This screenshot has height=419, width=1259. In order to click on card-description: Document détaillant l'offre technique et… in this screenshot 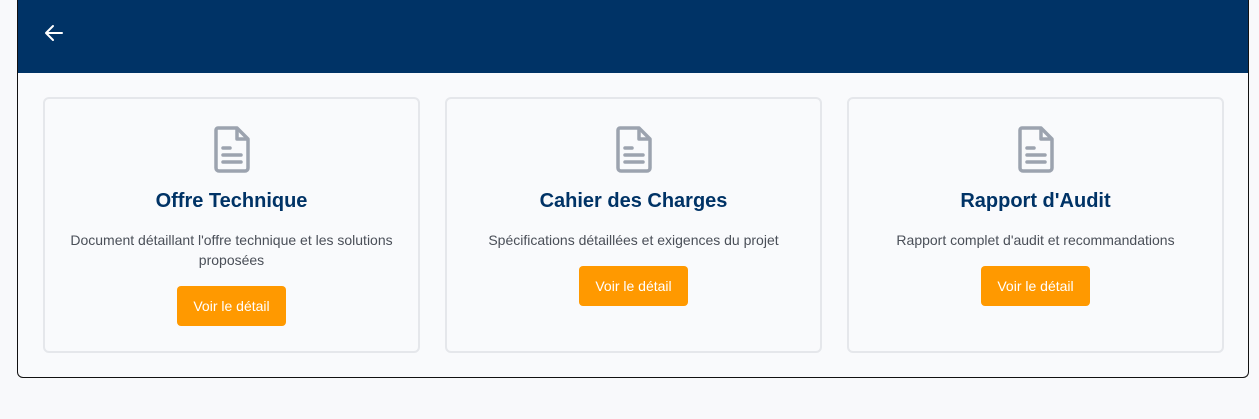, I will do `click(231, 250)`.